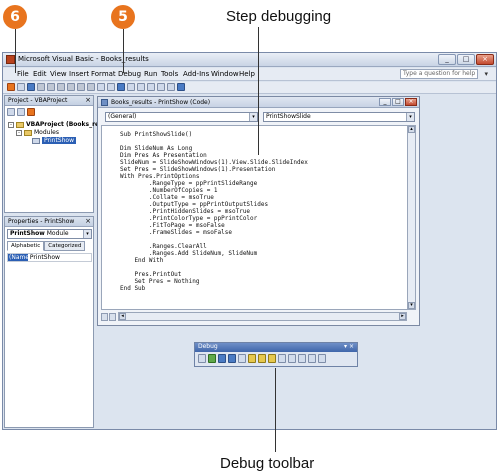 This screenshot has width=500, height=475. Describe the element at coordinates (71, 87) in the screenshot. I see `find-icon` at that location.